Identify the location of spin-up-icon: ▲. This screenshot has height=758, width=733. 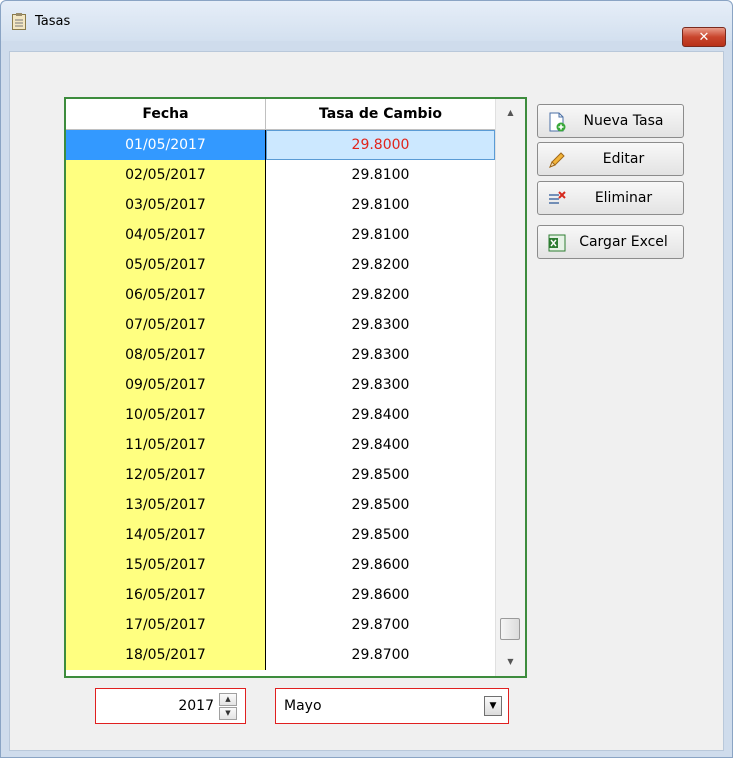
(228, 699).